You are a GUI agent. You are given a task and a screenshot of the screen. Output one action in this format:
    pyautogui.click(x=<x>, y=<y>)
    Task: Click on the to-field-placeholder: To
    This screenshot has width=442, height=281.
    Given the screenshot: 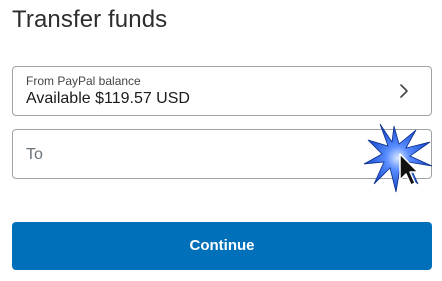 What is the action you would take?
    pyautogui.click(x=34, y=154)
    